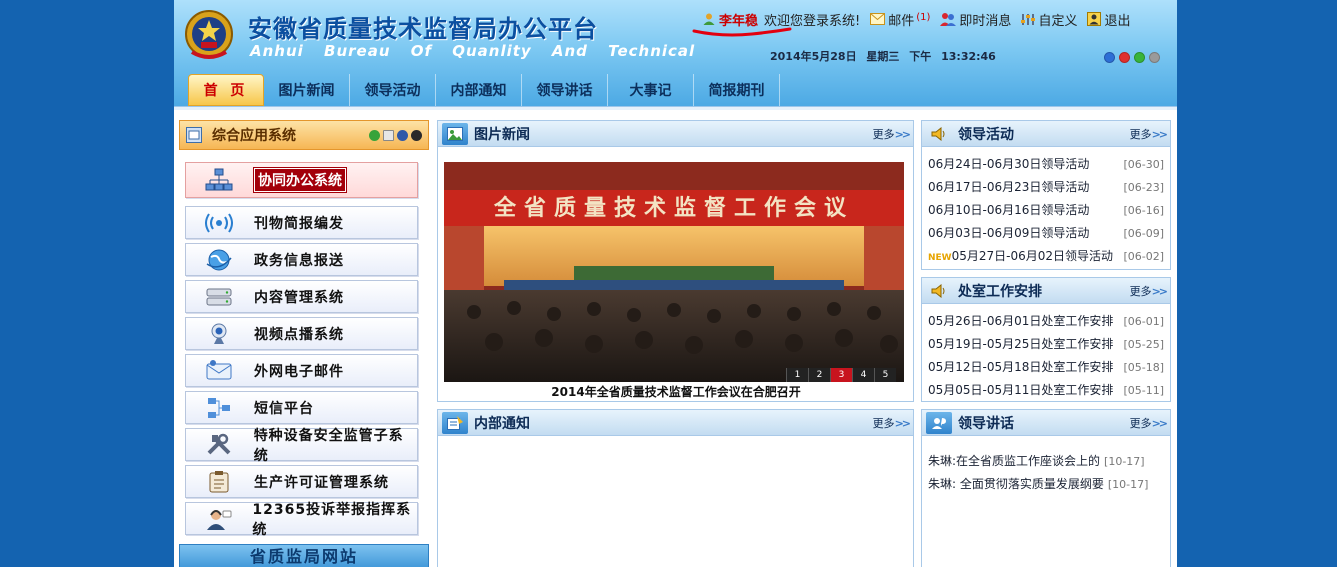 This screenshot has width=1337, height=567. I want to click on list-item: 朱琳:在全省质监工作座谈会上的 [10-17], so click(1046, 461).